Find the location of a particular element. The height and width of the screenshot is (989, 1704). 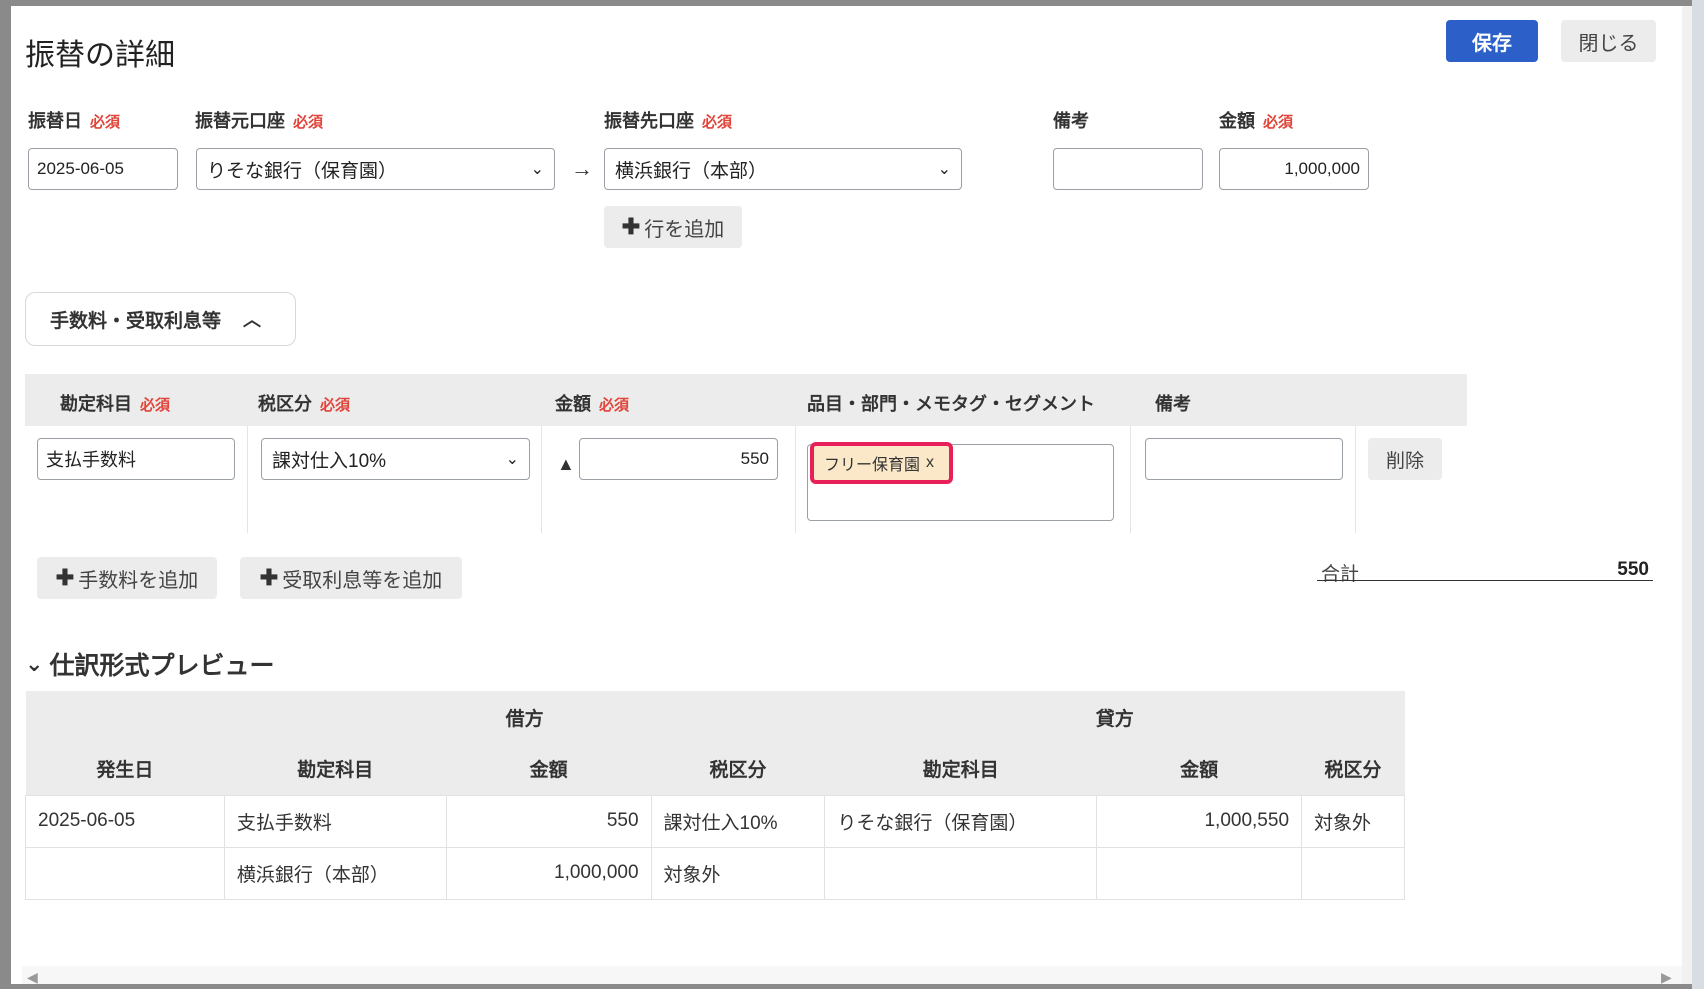

fee-memo-input is located at coordinates (1244, 459).